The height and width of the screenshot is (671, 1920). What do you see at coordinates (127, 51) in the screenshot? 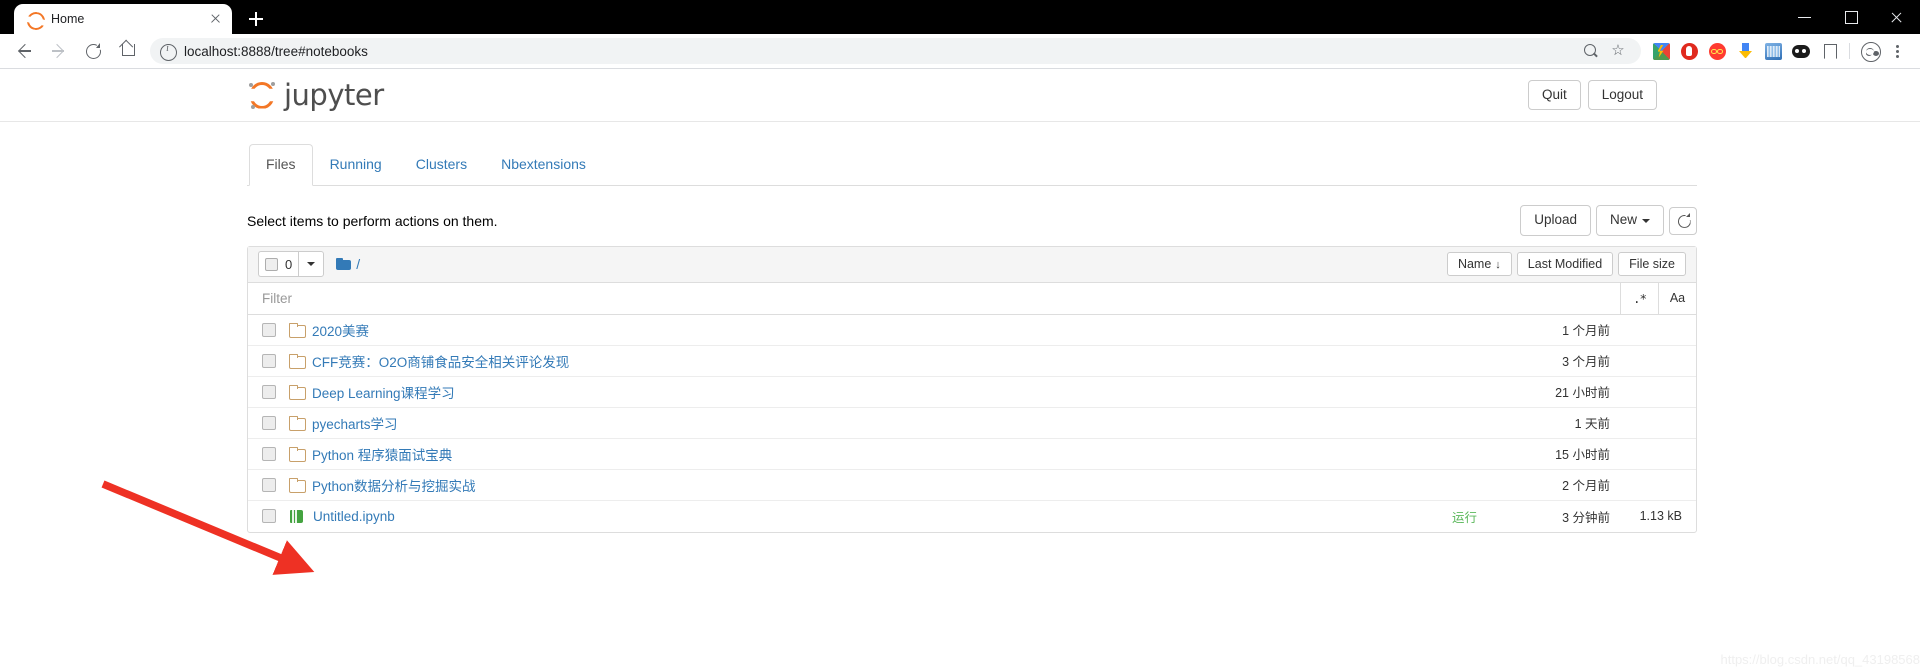
I see `home-icon` at bounding box center [127, 51].